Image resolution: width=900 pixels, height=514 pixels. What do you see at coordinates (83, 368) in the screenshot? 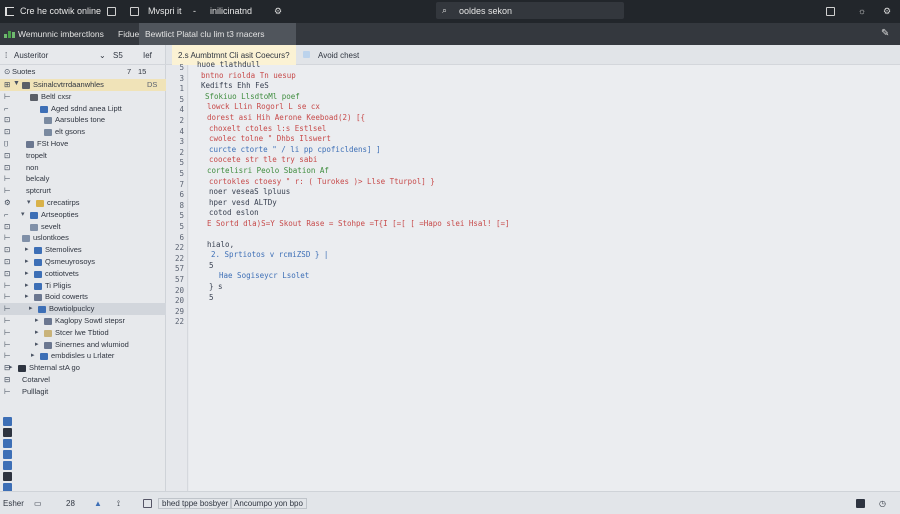
I see `tree-item: ⊟ ▸ Shternal stA go` at bounding box center [83, 368].